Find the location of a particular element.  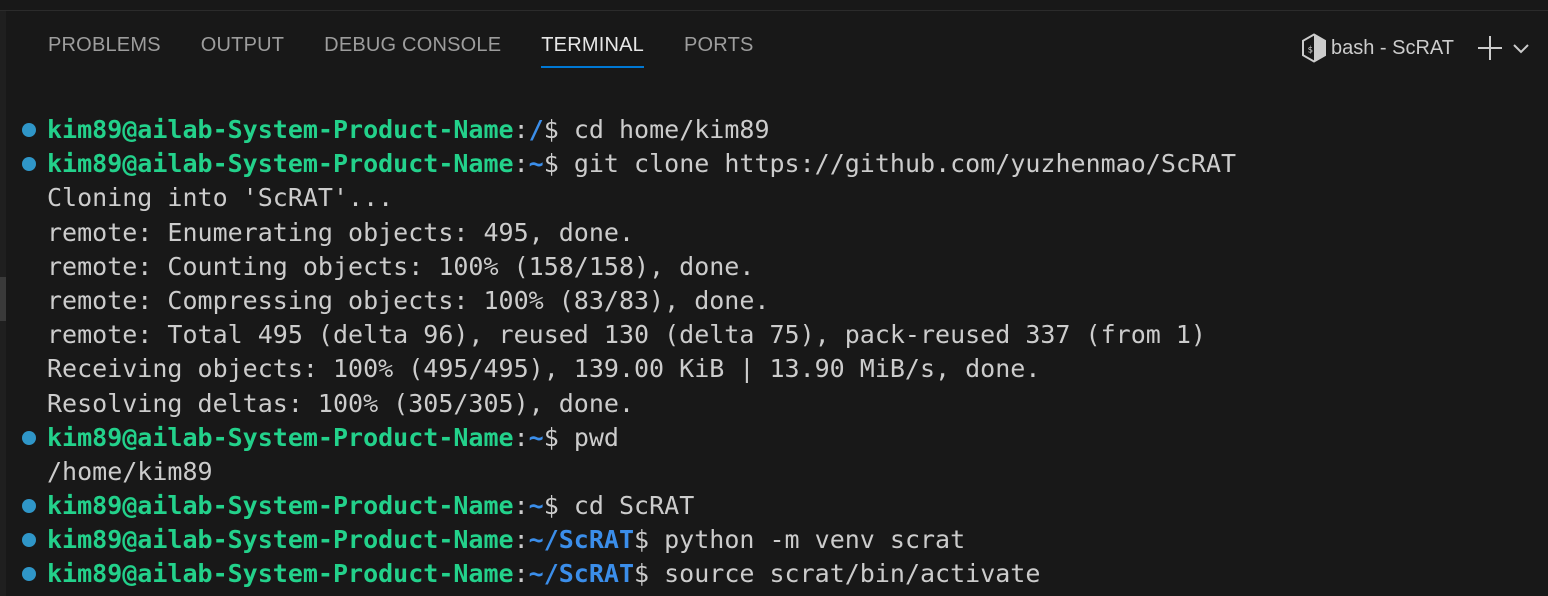

tab-problems: PROBLEMS is located at coordinates (104, 47).